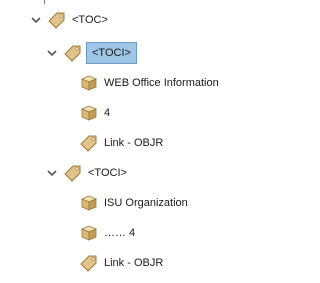 The image size is (320, 283). I want to click on tree-node-content: ISU Organization, so click(135, 203).